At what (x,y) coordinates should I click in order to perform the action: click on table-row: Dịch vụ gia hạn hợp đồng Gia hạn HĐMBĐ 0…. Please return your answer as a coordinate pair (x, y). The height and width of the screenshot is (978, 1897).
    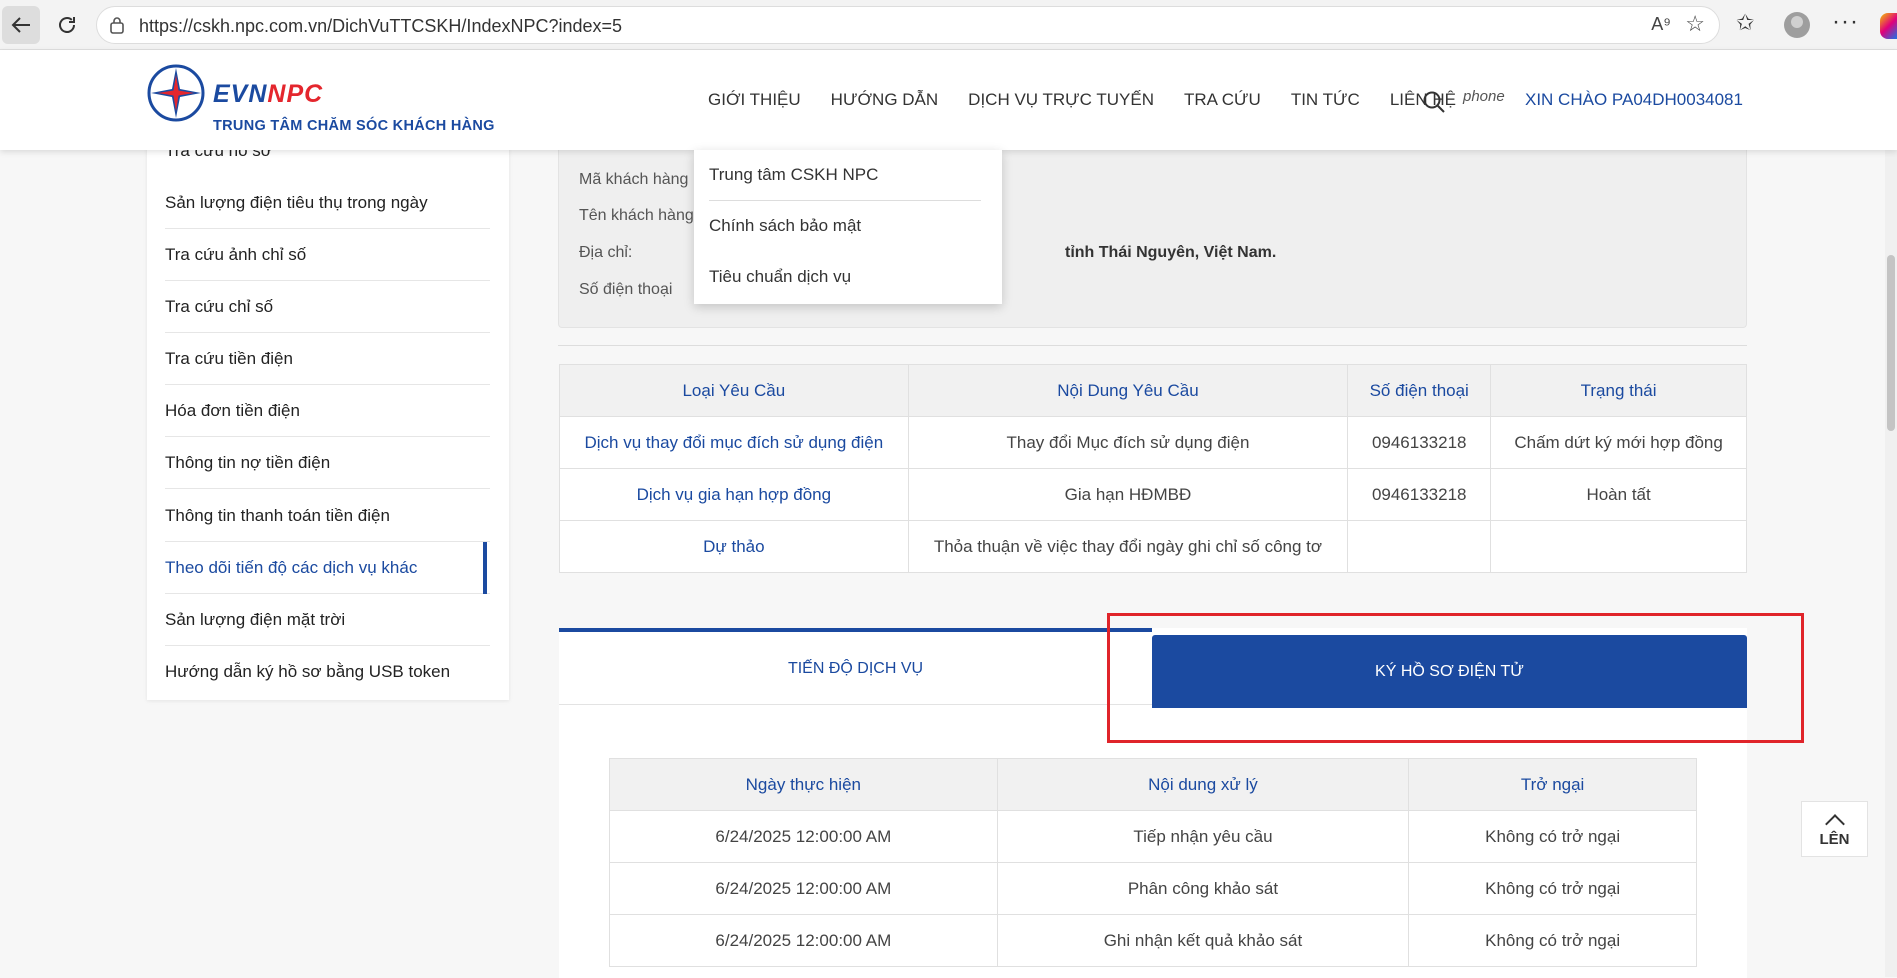
    Looking at the image, I should click on (1153, 494).